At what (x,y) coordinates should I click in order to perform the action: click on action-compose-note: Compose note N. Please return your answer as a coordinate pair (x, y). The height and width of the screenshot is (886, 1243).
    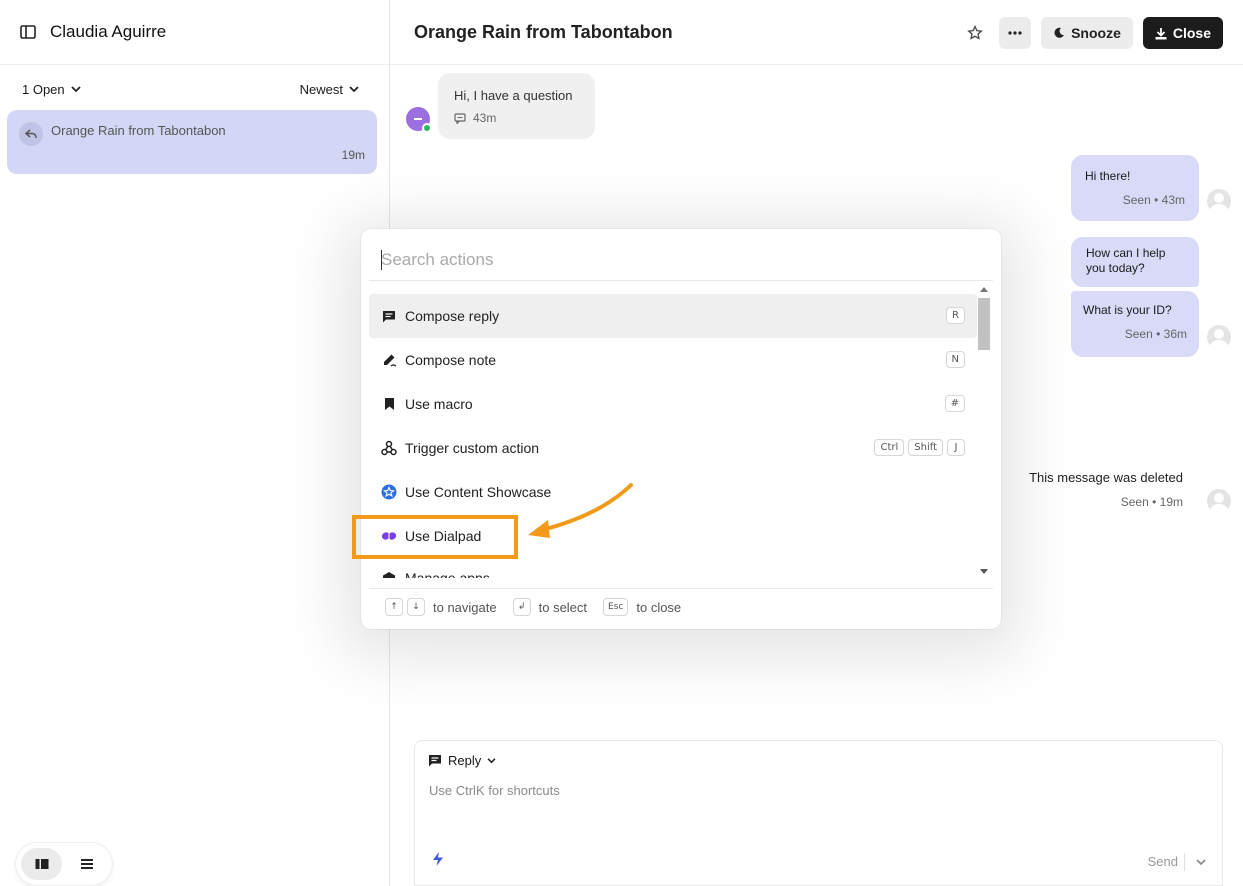
    Looking at the image, I should click on (673, 360).